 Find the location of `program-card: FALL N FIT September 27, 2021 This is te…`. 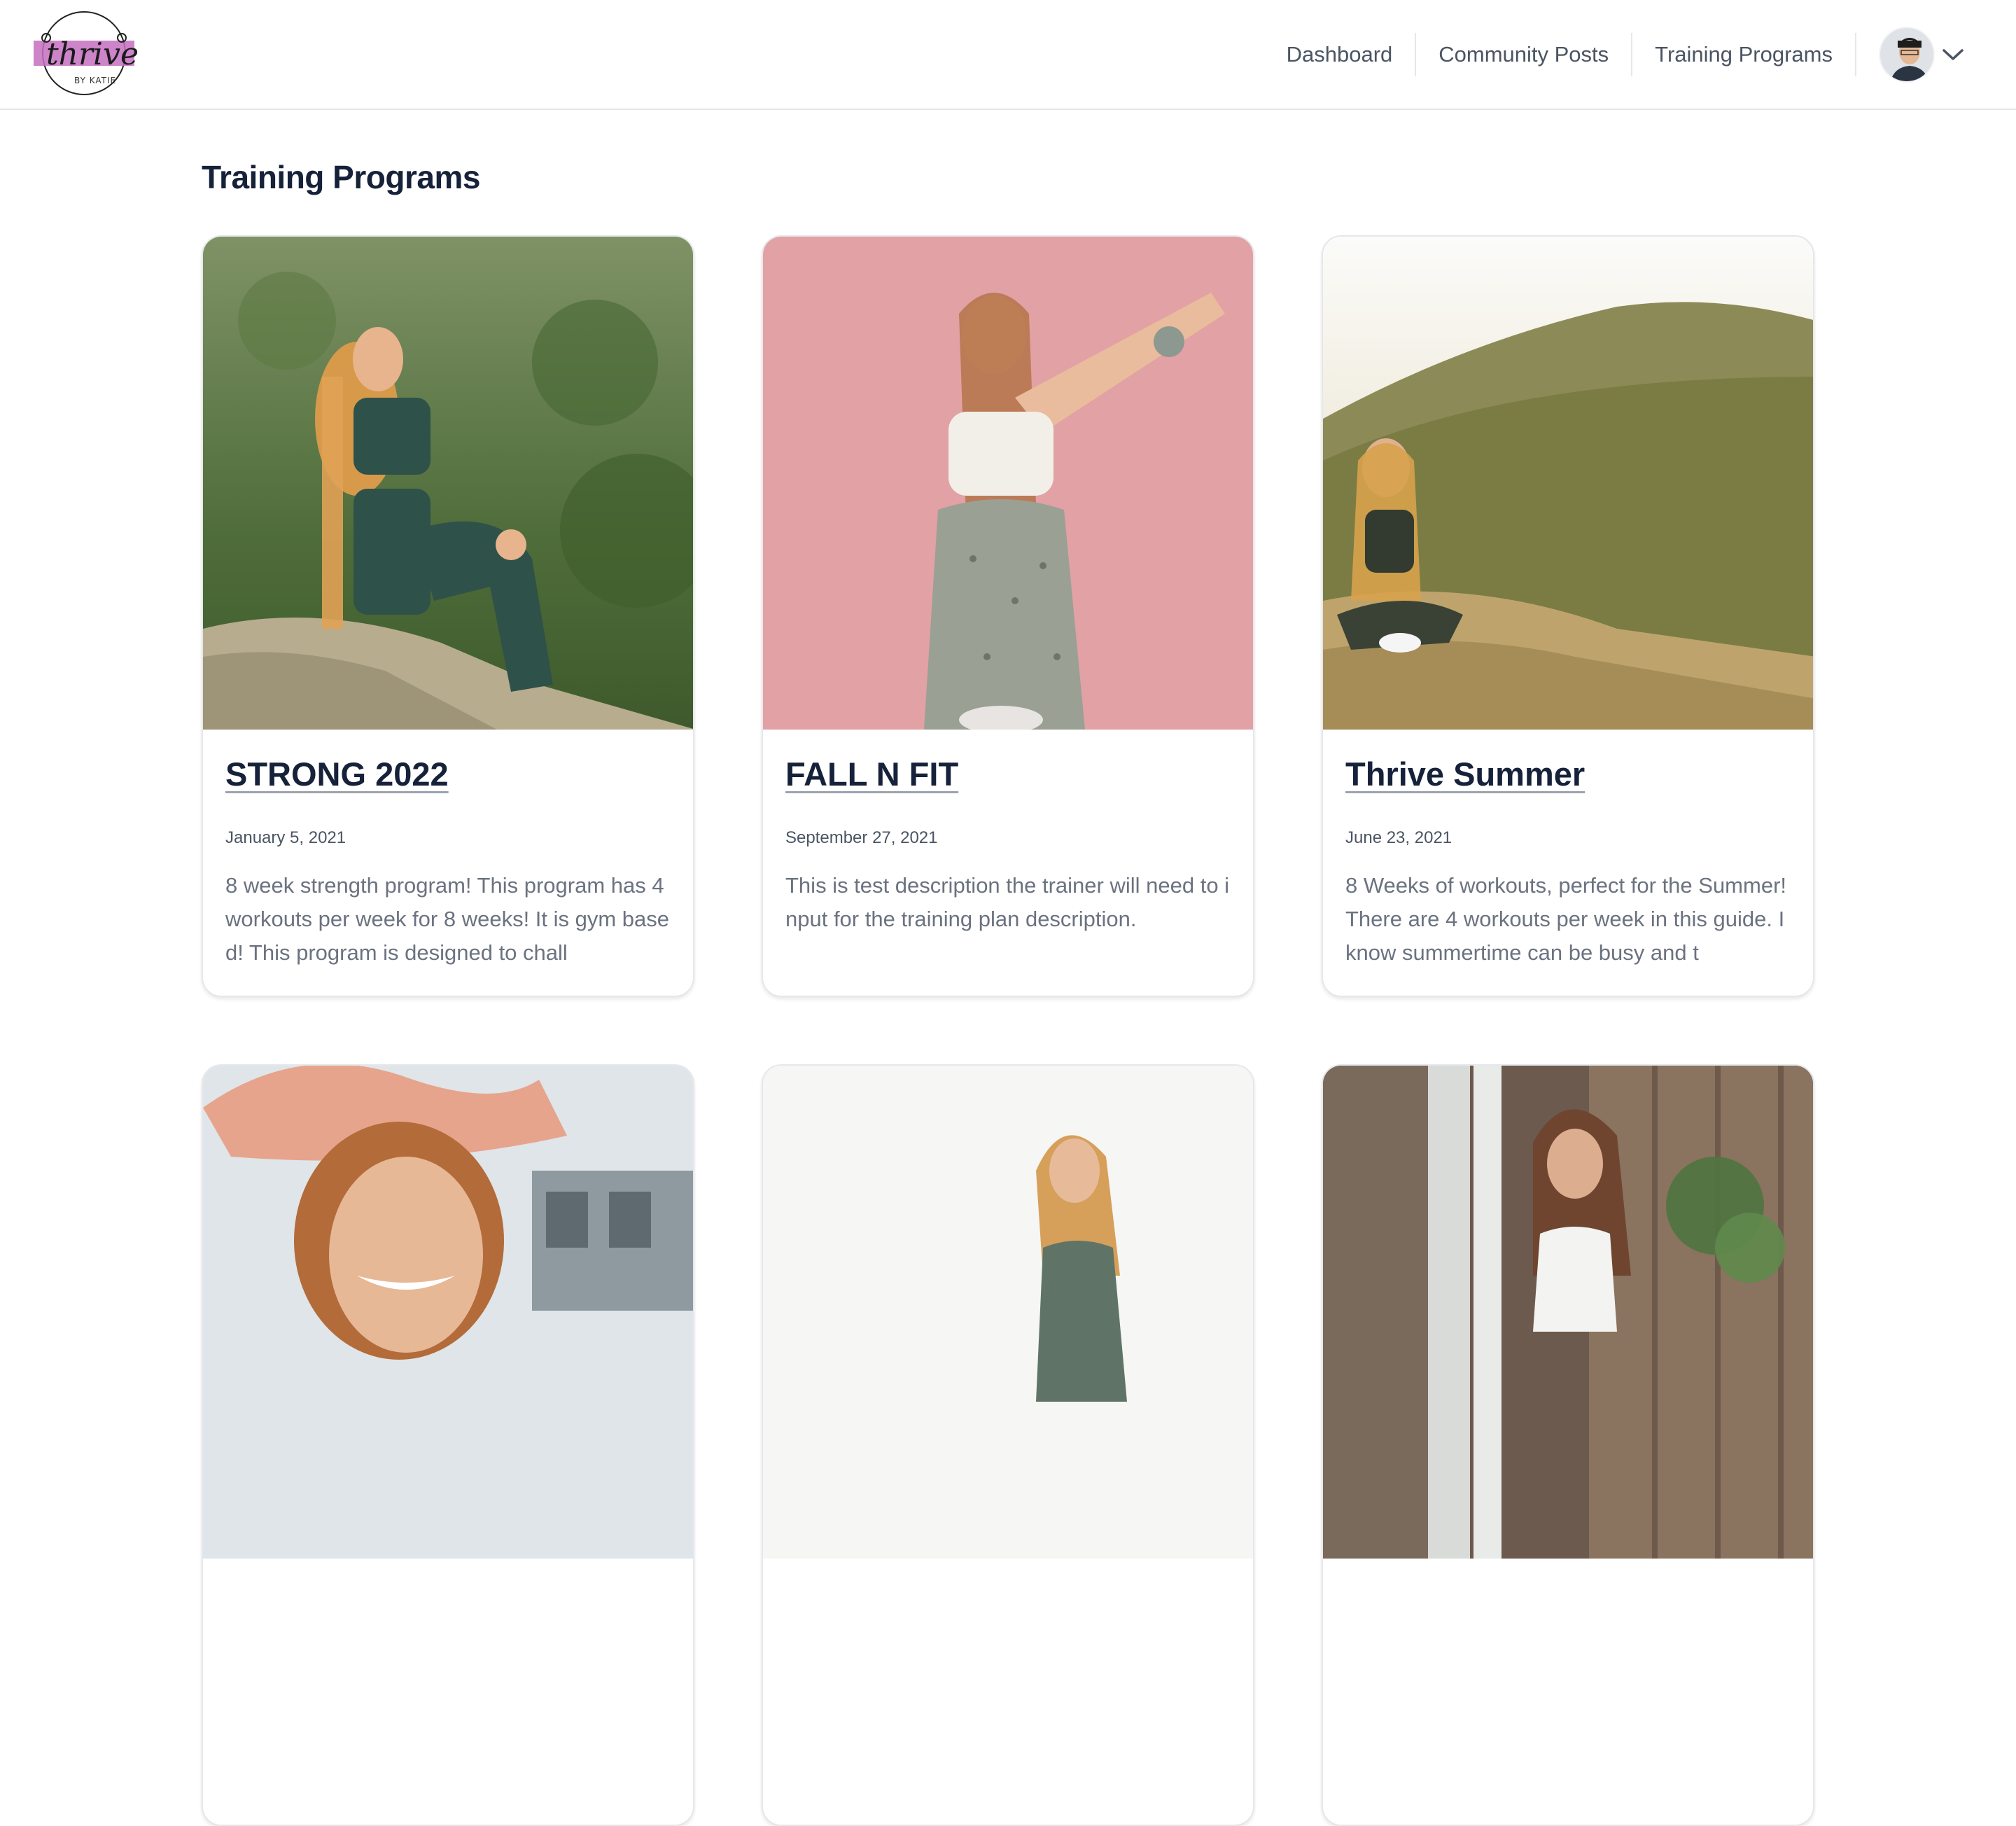

program-card: FALL N FIT September 27, 2021 This is te… is located at coordinates (1008, 616).